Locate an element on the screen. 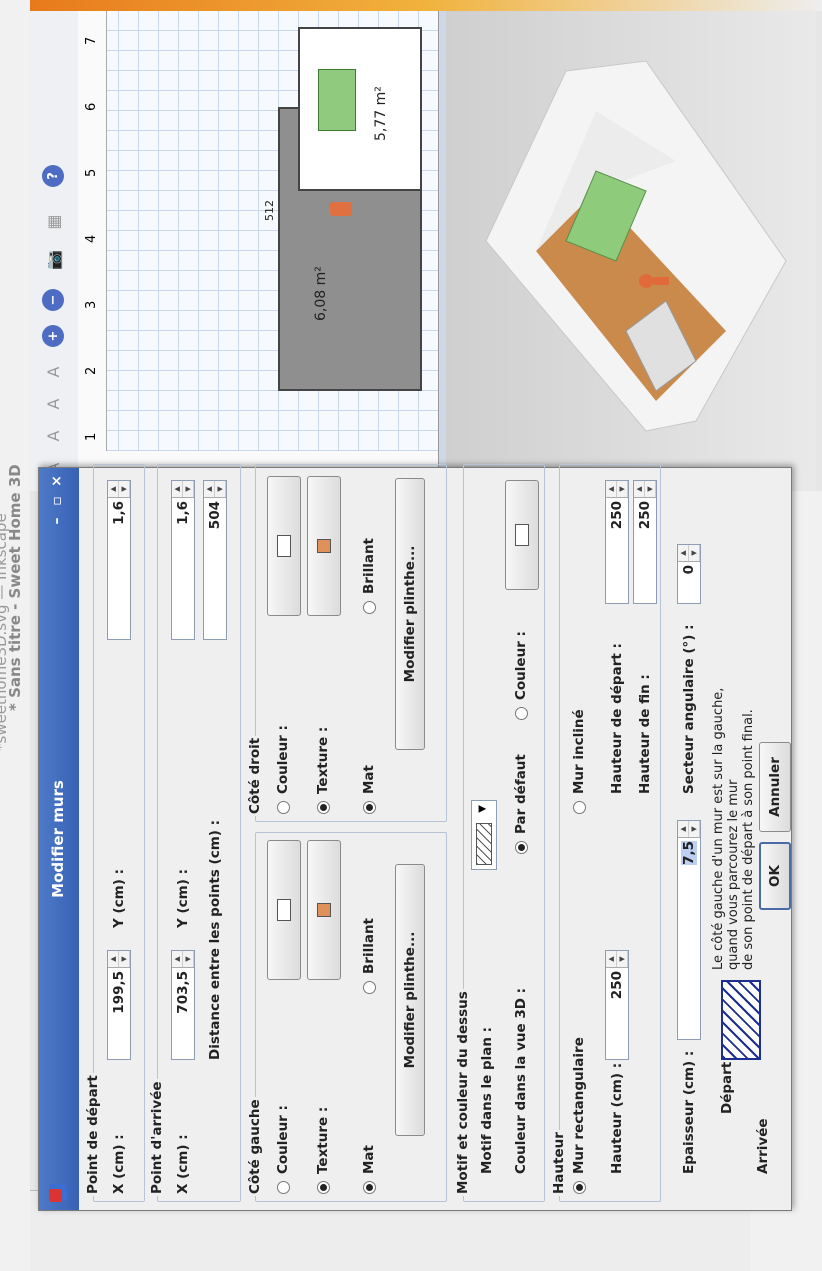 This screenshot has height=1271, width=822. video-icon: ▦ is located at coordinates (53, 222).